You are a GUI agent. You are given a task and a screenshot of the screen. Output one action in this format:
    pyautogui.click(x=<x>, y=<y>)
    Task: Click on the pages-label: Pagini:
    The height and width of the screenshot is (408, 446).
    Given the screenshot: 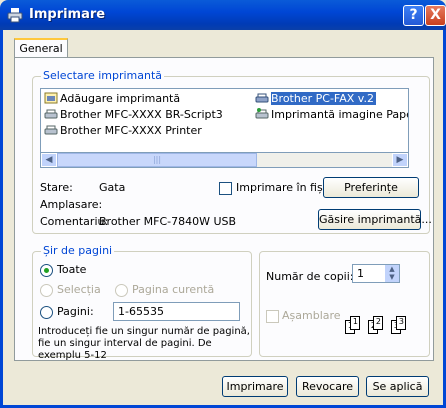 What is the action you would take?
    pyautogui.click(x=75, y=311)
    